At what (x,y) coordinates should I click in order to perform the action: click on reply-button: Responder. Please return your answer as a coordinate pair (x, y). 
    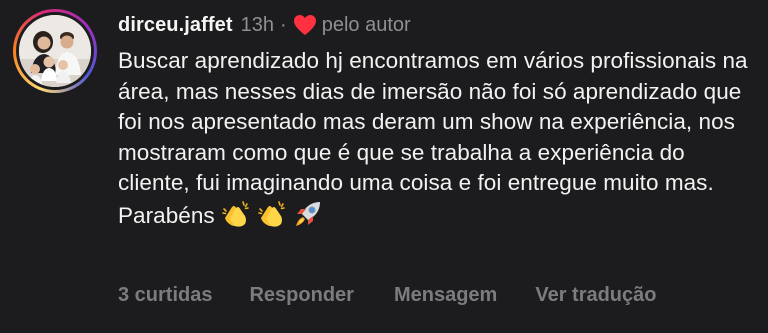
    Looking at the image, I should click on (301, 295).